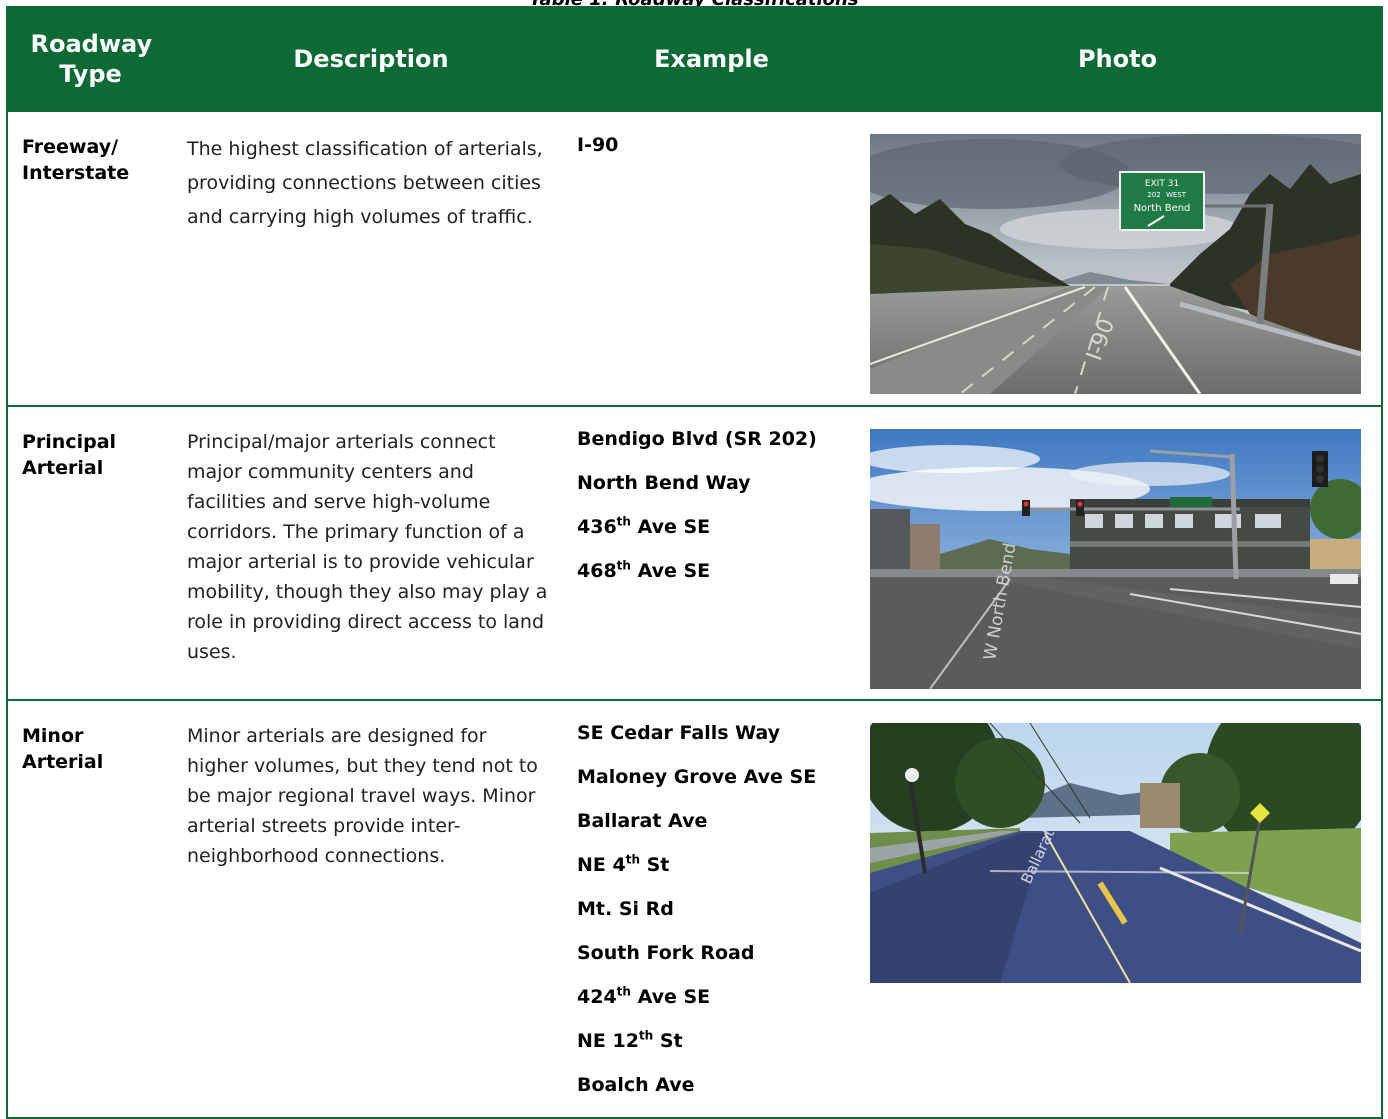  Describe the element at coordinates (1176, 195) in the screenshot. I see `sign-direction-text: WEST` at that location.